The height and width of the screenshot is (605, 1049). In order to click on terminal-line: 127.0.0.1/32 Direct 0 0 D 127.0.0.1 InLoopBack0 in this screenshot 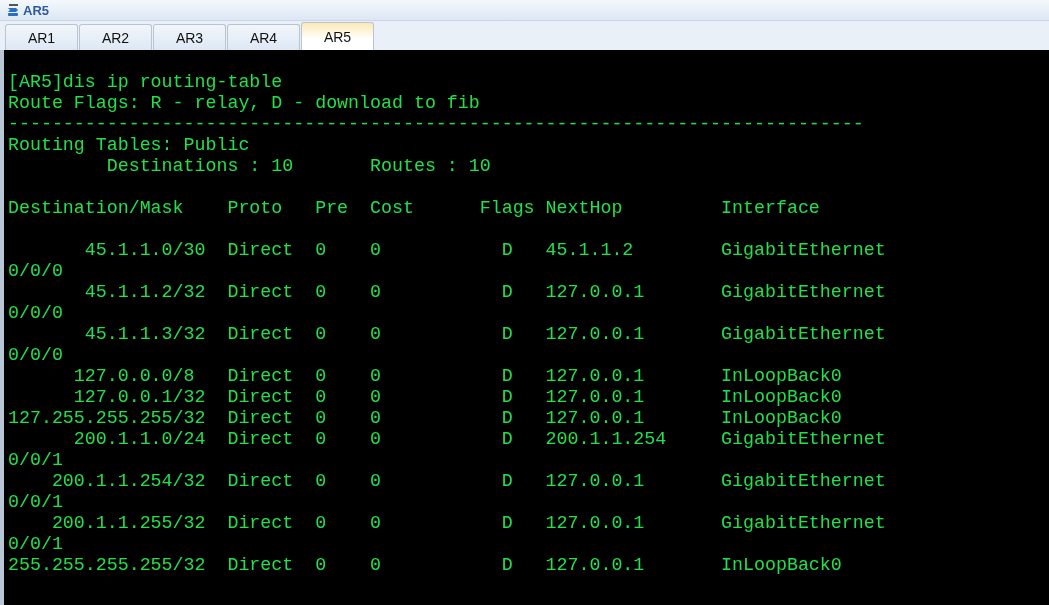, I will do `click(457, 397)`.